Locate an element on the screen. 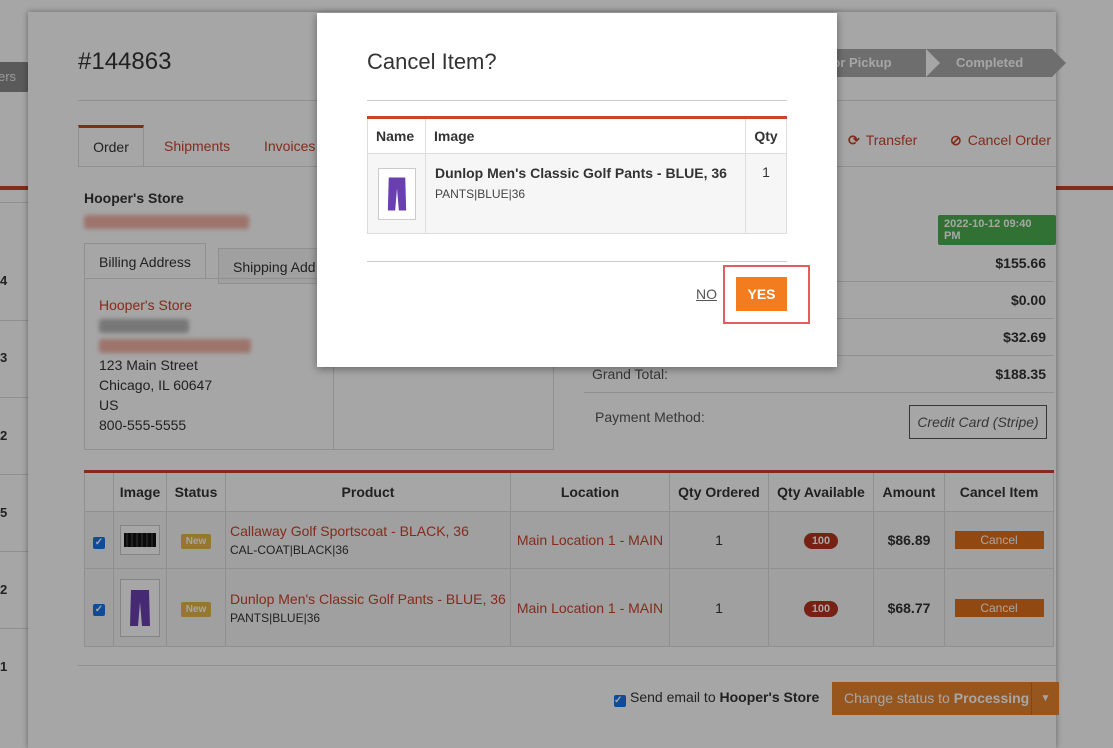 This screenshot has width=1113, height=748. table-header-row: Name Image Qty is located at coordinates (577, 135).